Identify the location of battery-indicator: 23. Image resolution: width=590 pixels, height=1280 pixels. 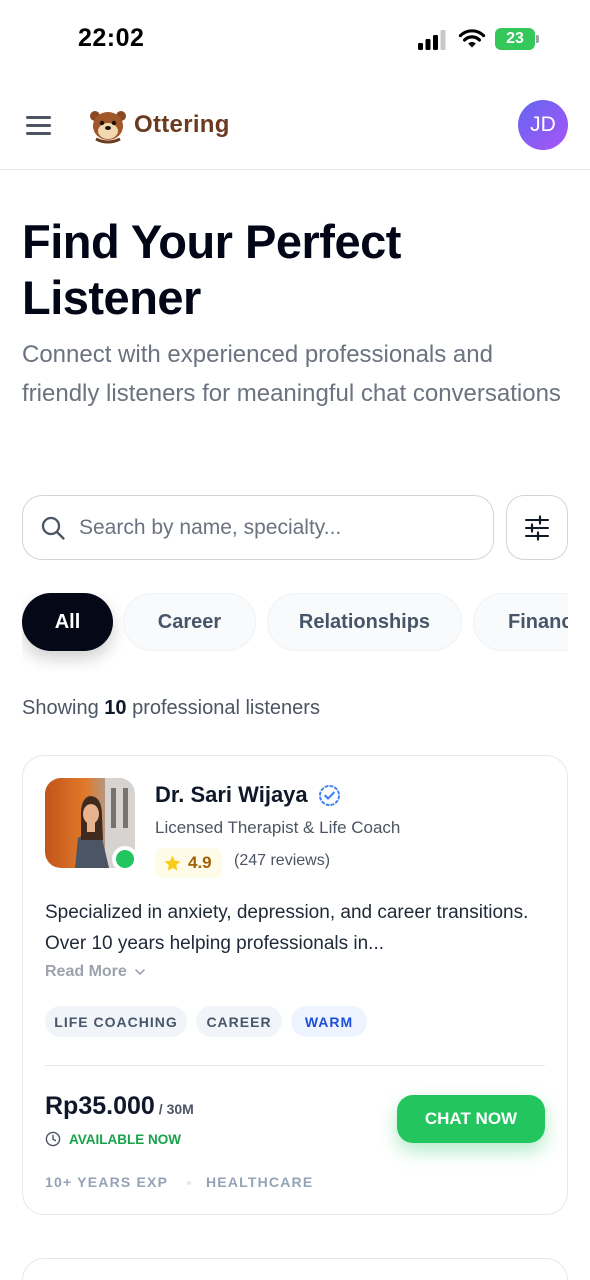
(517, 39).